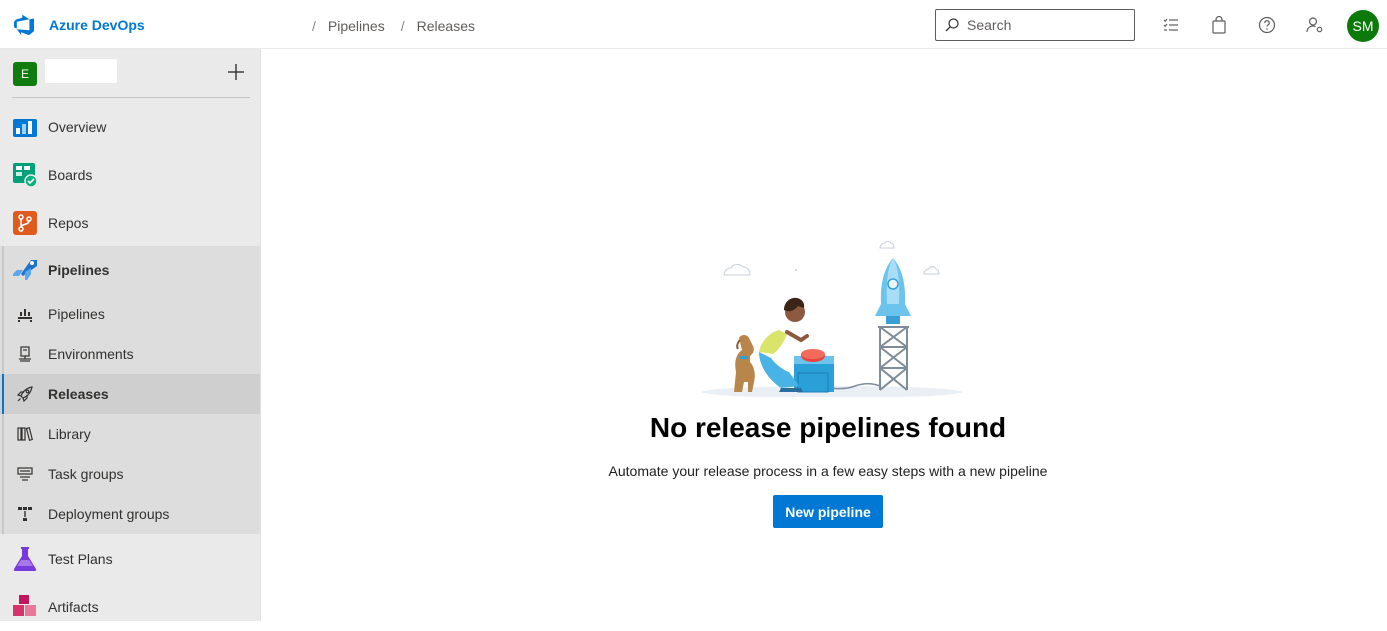  What do you see at coordinates (130, 270) in the screenshot?
I see `sidebar-item-pipelines: Pipelines` at bounding box center [130, 270].